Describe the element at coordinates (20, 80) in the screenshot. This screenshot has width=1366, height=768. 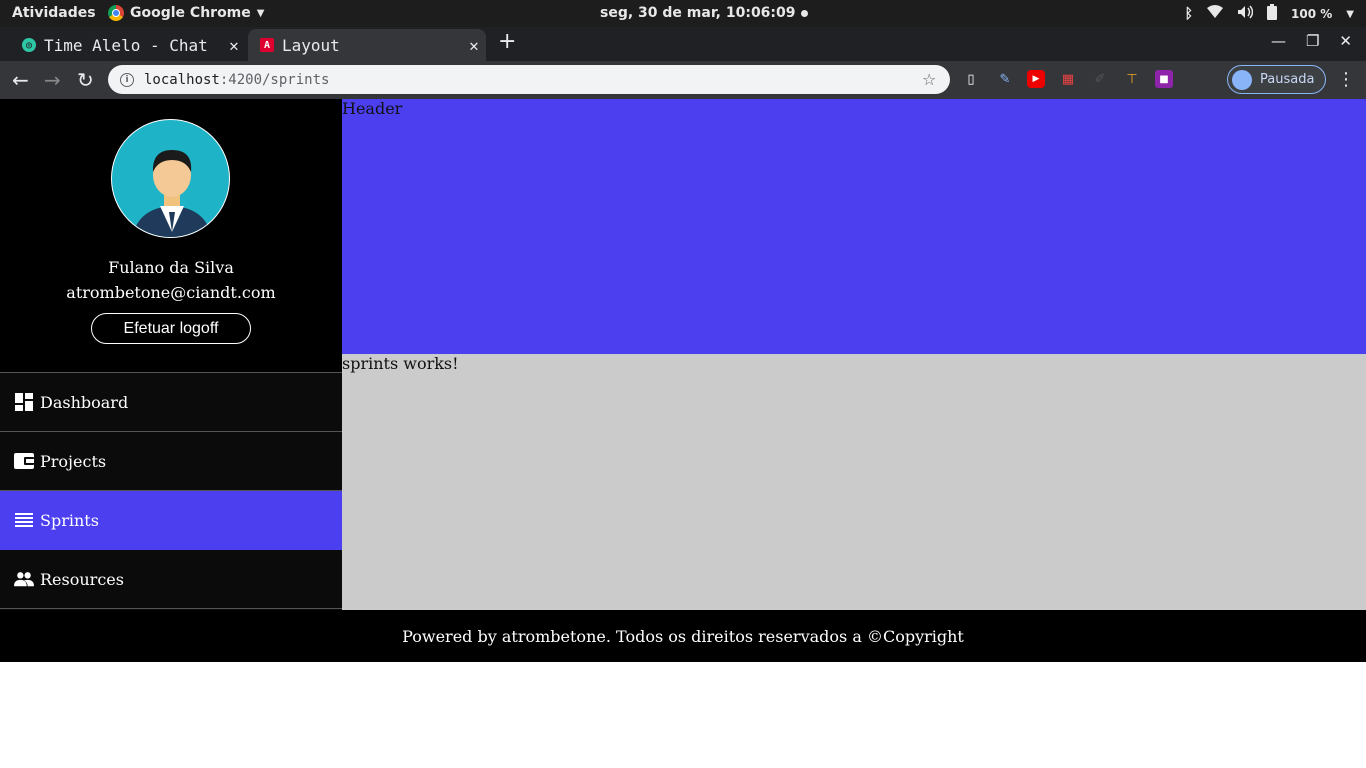
I see `back-arrow-icon: ←` at that location.